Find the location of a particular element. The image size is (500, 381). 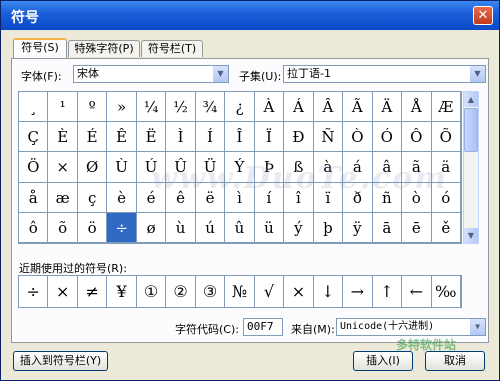

tab-special-characters: 特殊字符(P) is located at coordinates (104, 48).